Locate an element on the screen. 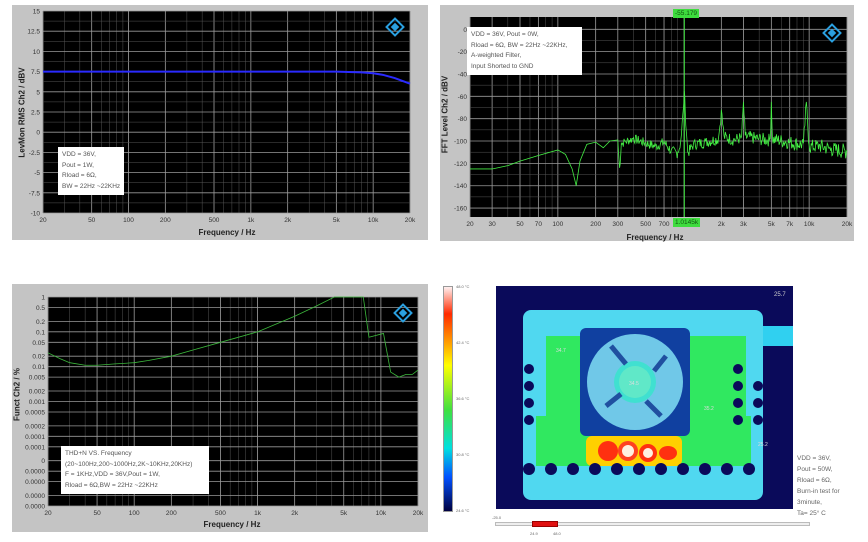 The height and width of the screenshot is (542, 868). marker-y-readout: -55.179 is located at coordinates (686, 13).